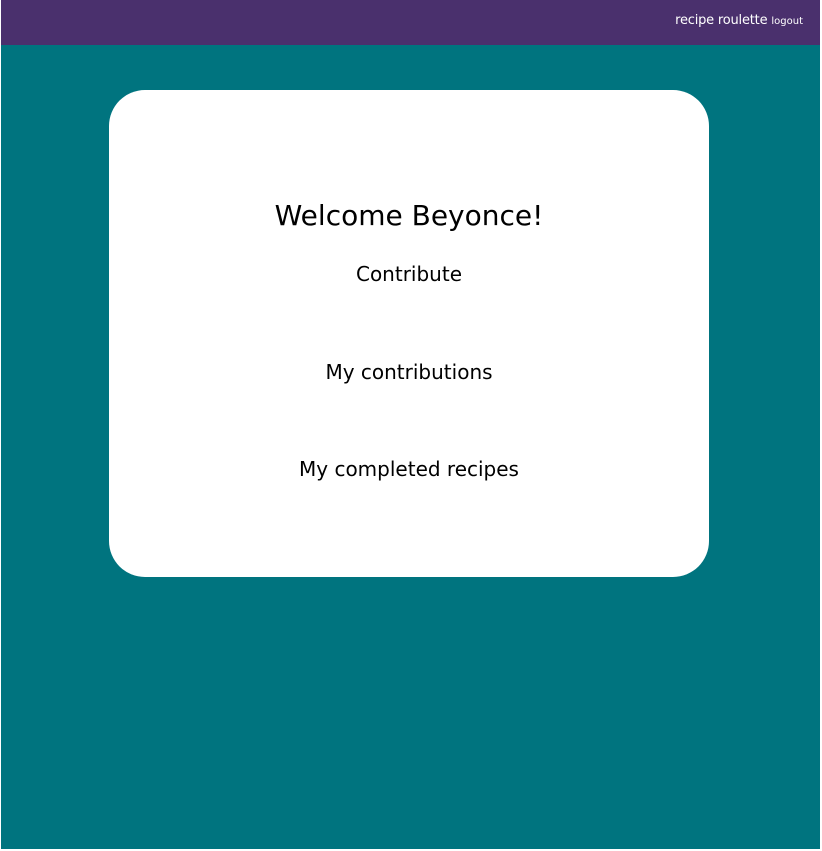 The height and width of the screenshot is (851, 822). Describe the element at coordinates (721, 20) in the screenshot. I see `brand-link: recipe roulette` at that location.